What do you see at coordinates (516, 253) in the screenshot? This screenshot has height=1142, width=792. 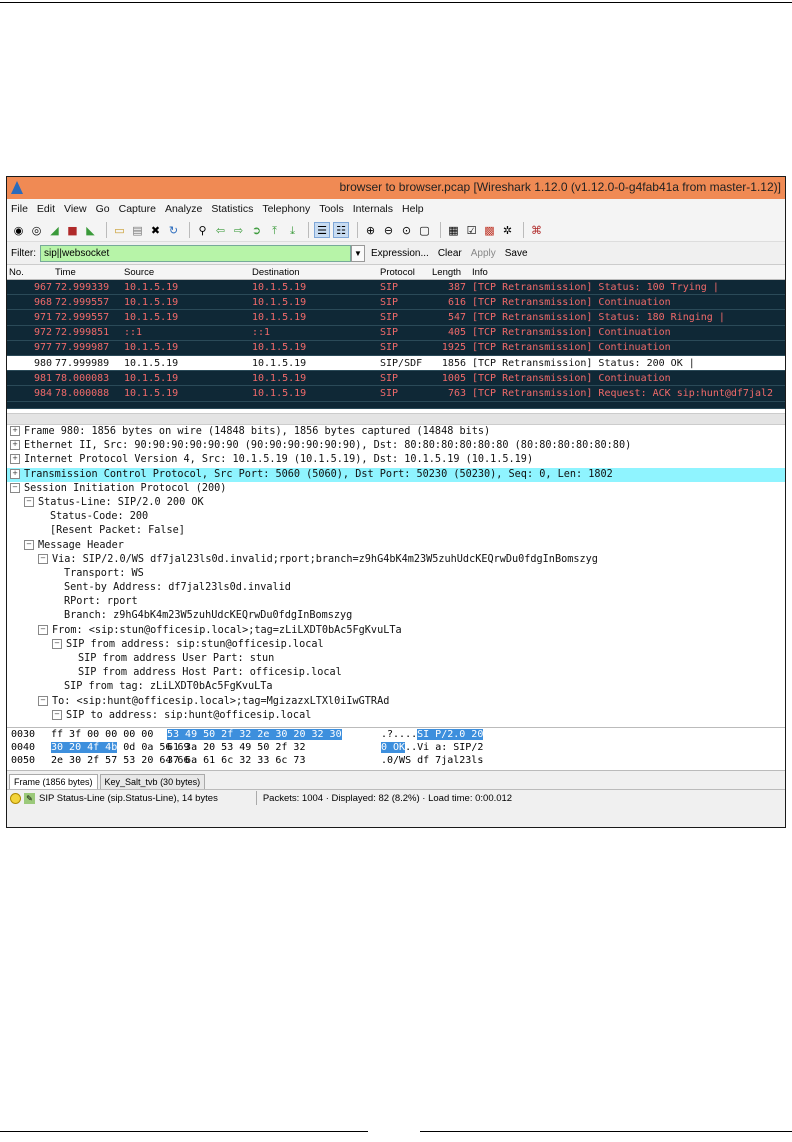 I see `save-button: Save` at bounding box center [516, 253].